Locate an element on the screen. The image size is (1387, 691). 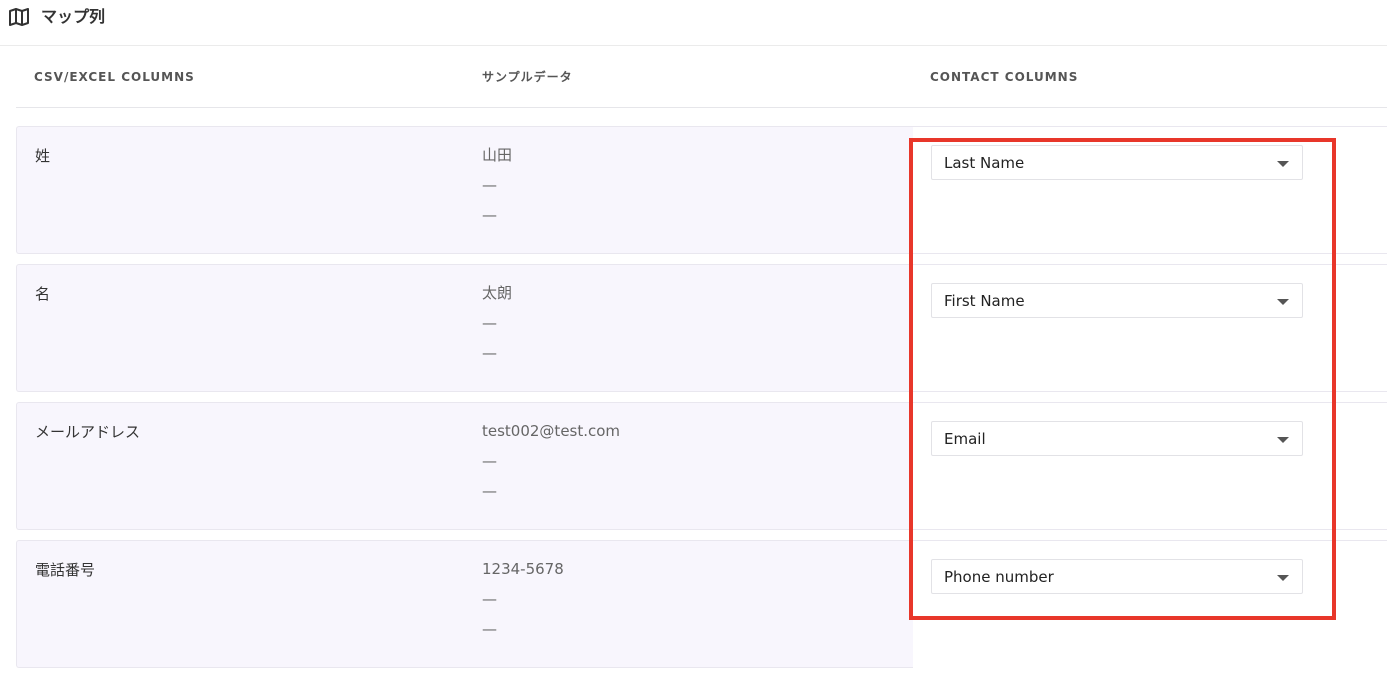
sample-value: 山田 is located at coordinates (497, 155).